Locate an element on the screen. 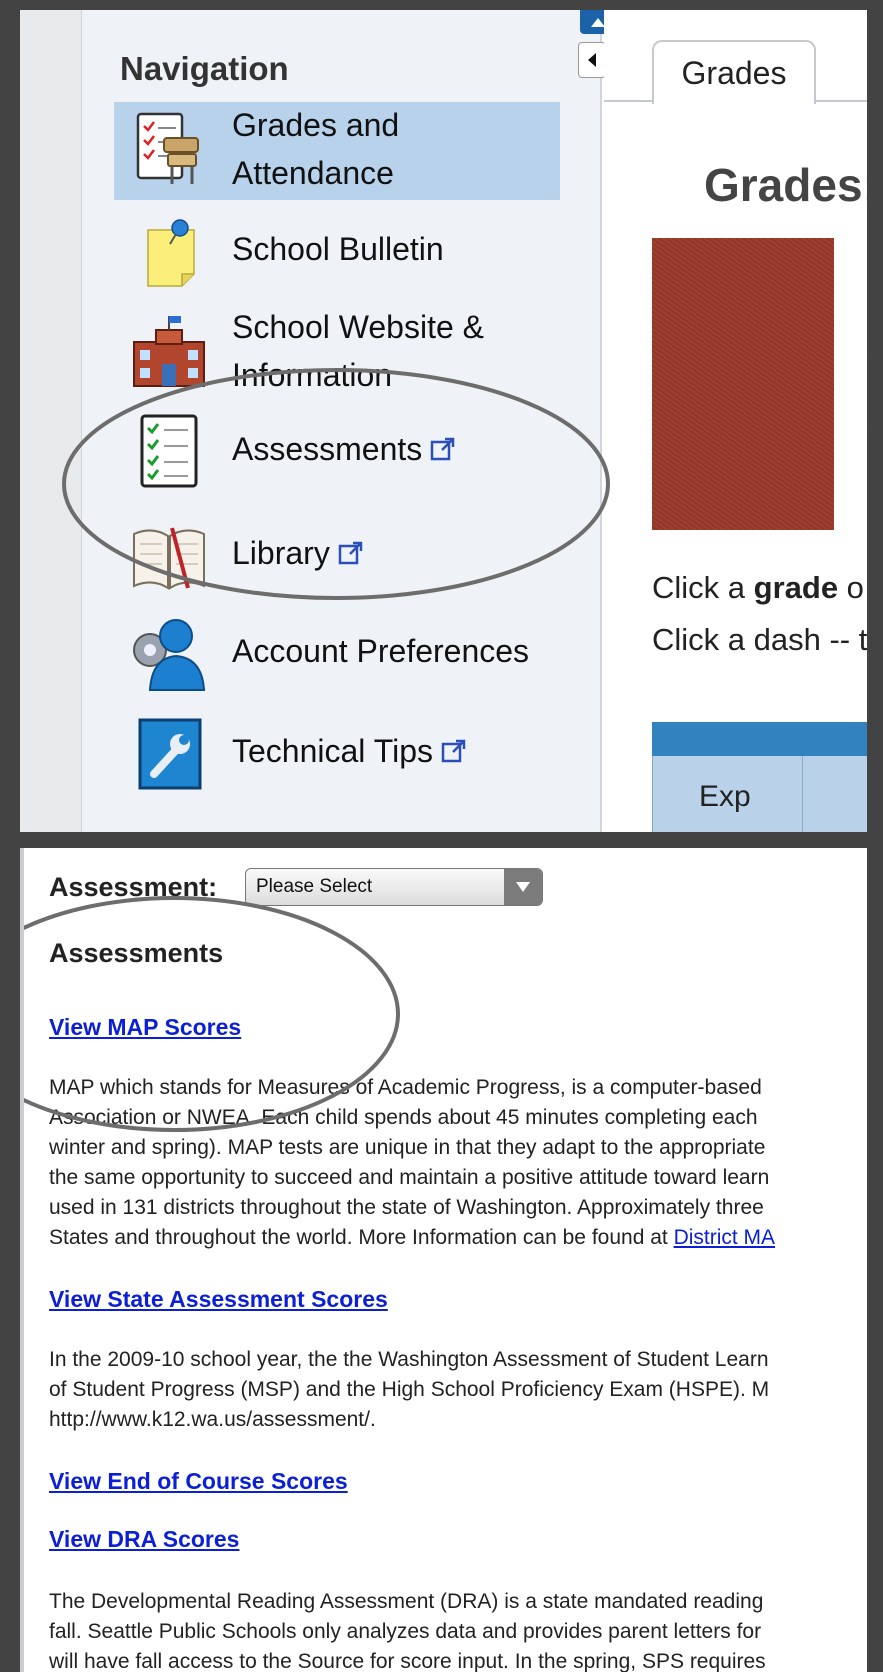 This screenshot has height=1672, width=883. nav-label-library: Library is located at coordinates (298, 553).